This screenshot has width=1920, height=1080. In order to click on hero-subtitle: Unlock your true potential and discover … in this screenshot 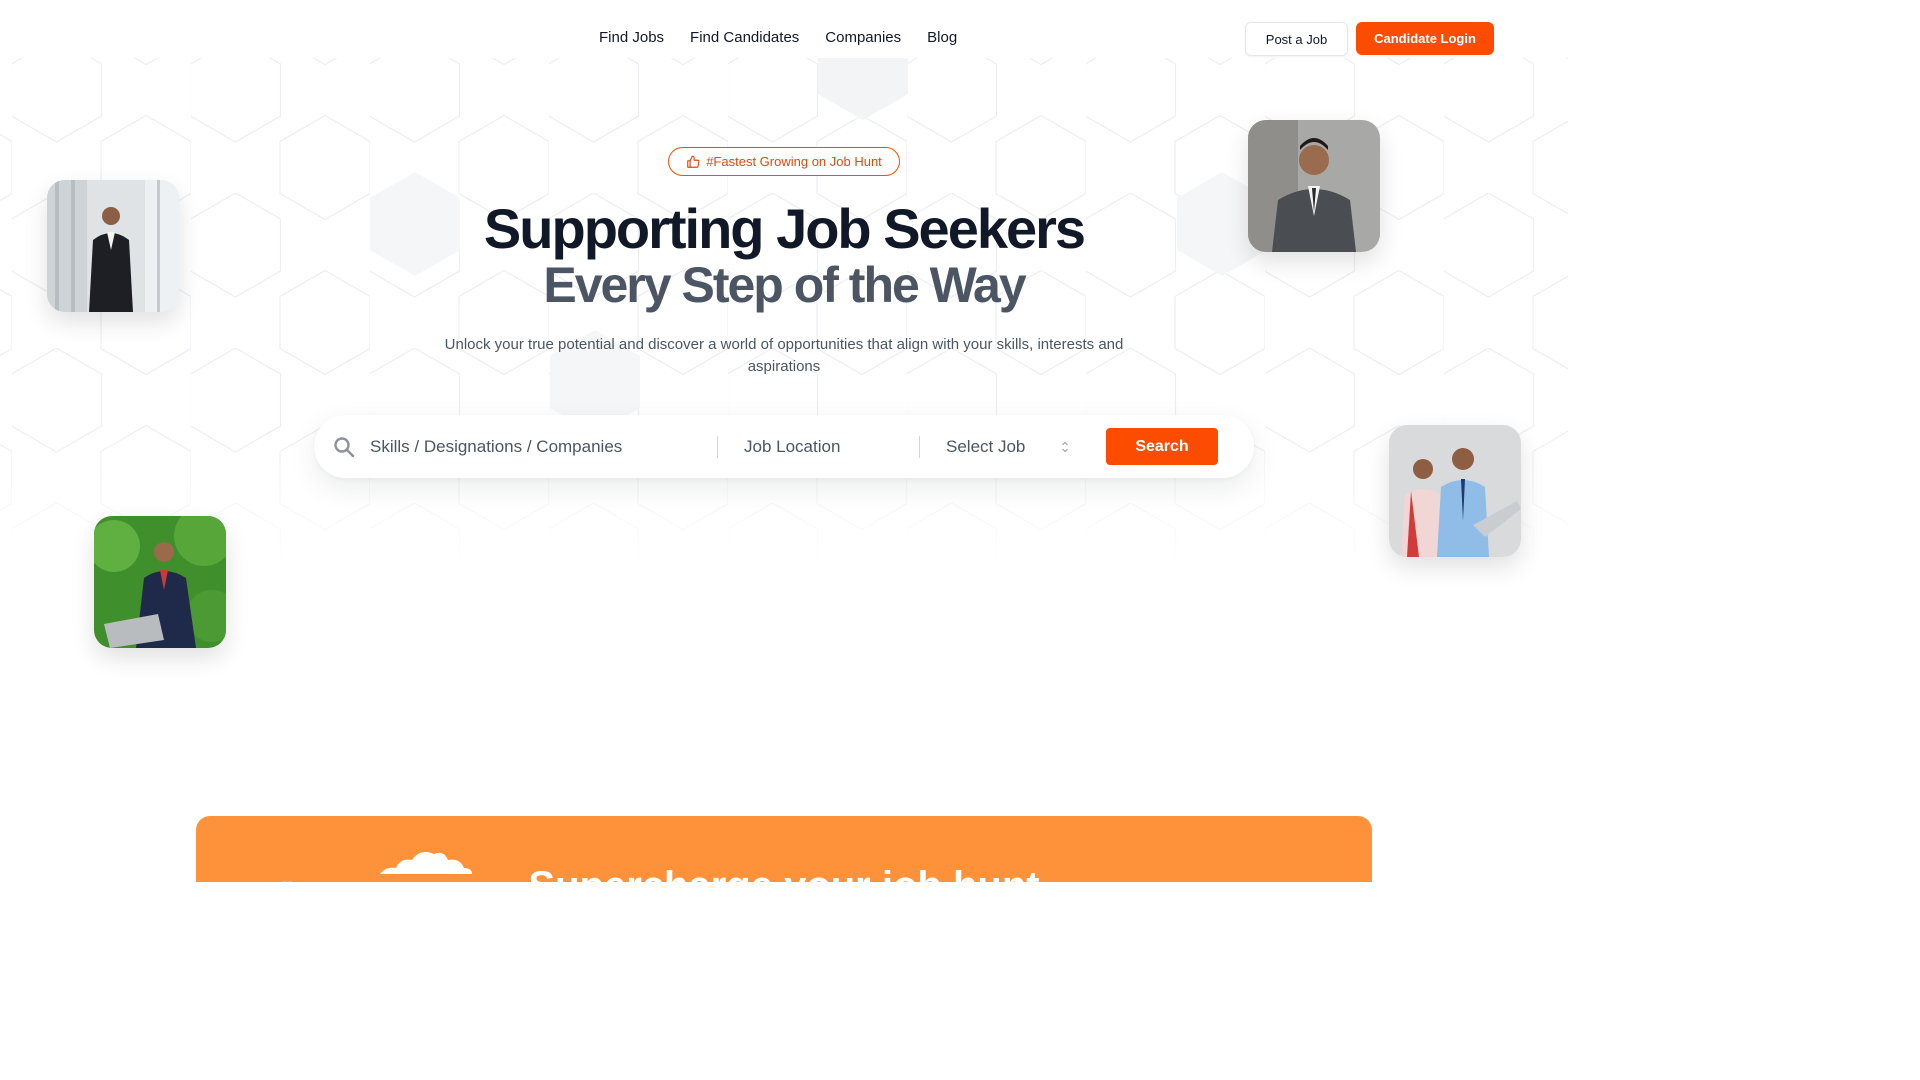, I will do `click(784, 355)`.